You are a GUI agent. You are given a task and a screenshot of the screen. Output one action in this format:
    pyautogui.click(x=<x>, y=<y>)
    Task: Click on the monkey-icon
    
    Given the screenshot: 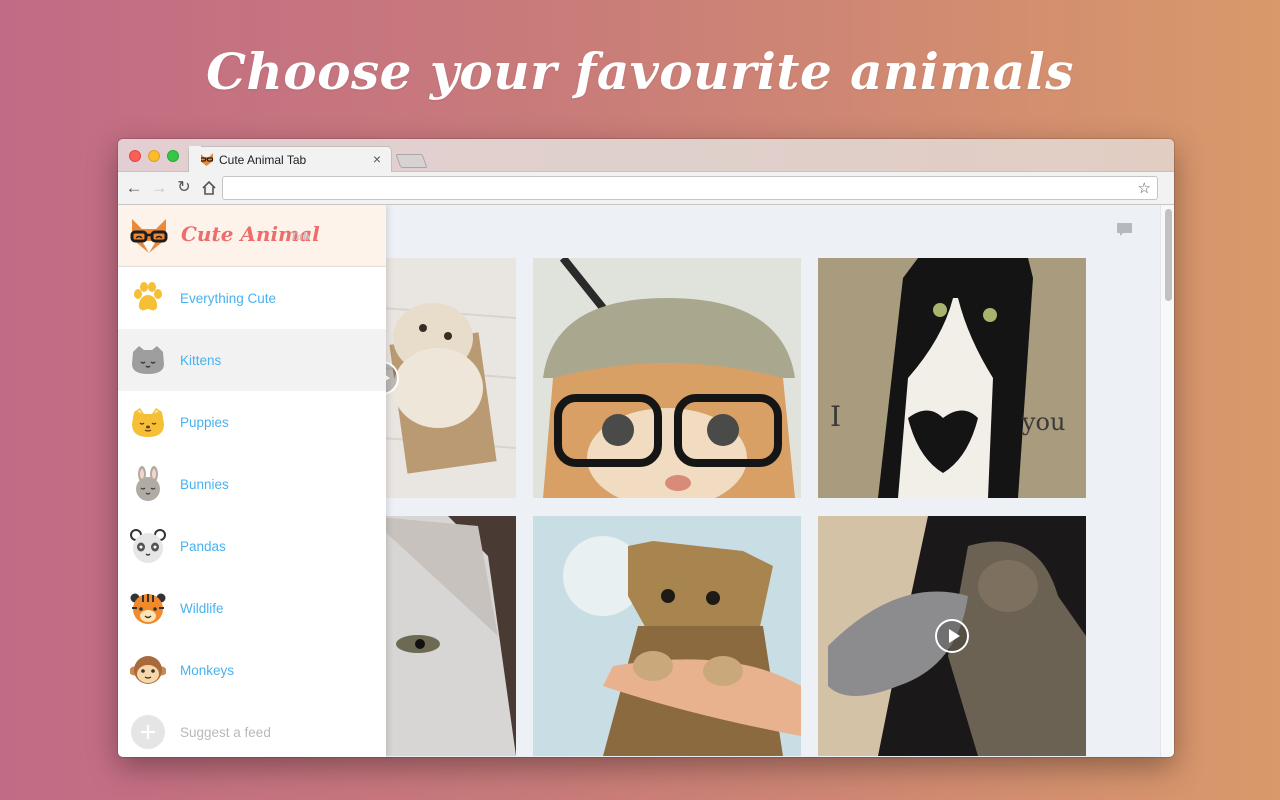 What is the action you would take?
    pyautogui.click(x=148, y=670)
    